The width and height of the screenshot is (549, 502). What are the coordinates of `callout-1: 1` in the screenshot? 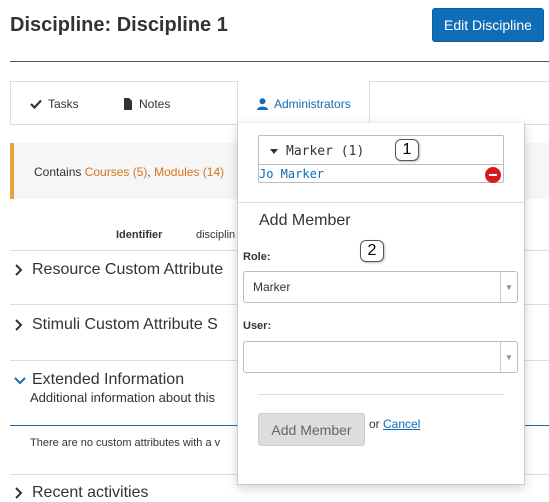 It's located at (407, 150).